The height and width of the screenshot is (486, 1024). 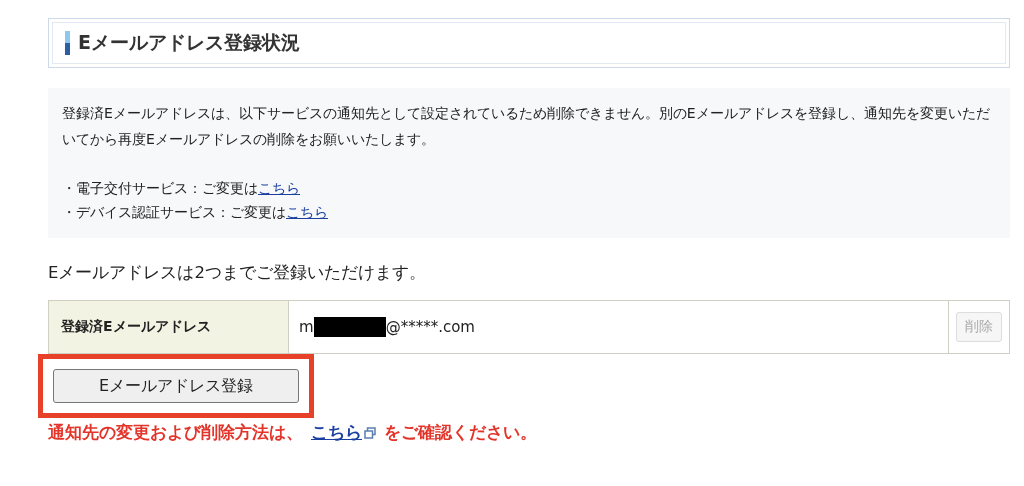 What do you see at coordinates (237, 273) in the screenshot?
I see `limit-text: Eメールアドレスは2つまでご登録いただけます。` at bounding box center [237, 273].